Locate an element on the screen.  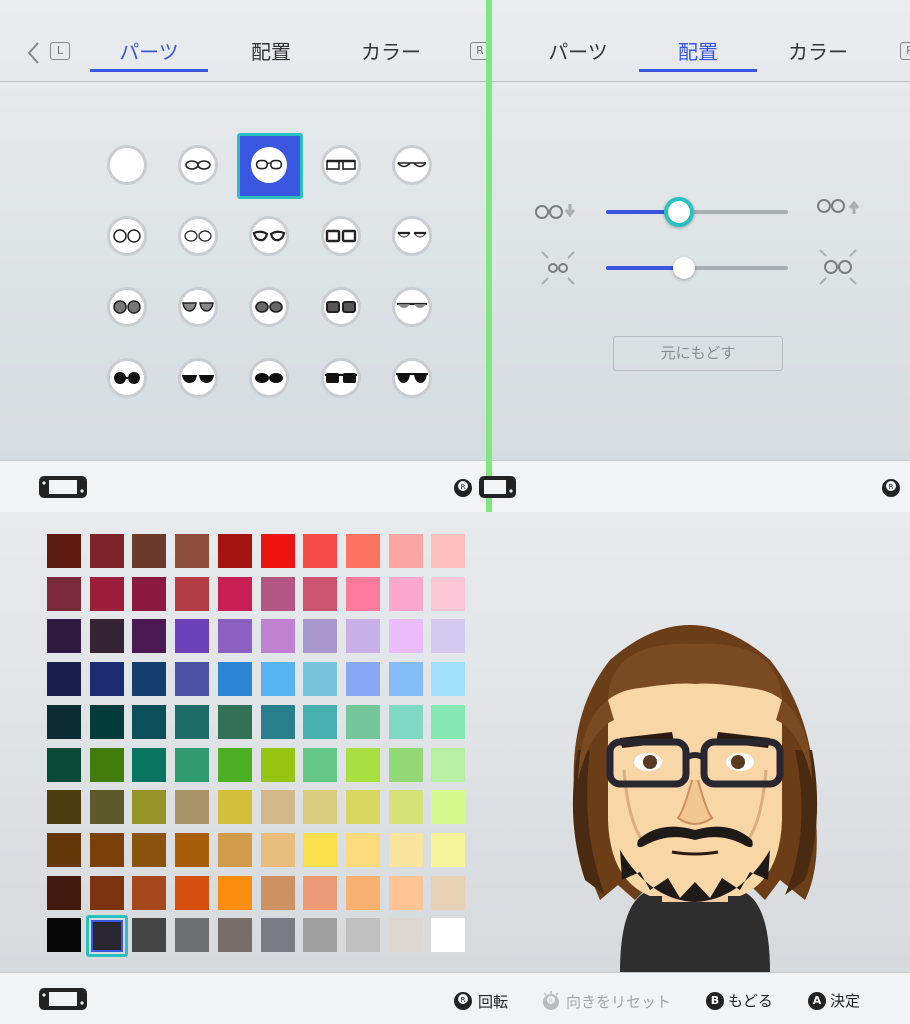
glasses-option-none is located at coordinates (127, 165).